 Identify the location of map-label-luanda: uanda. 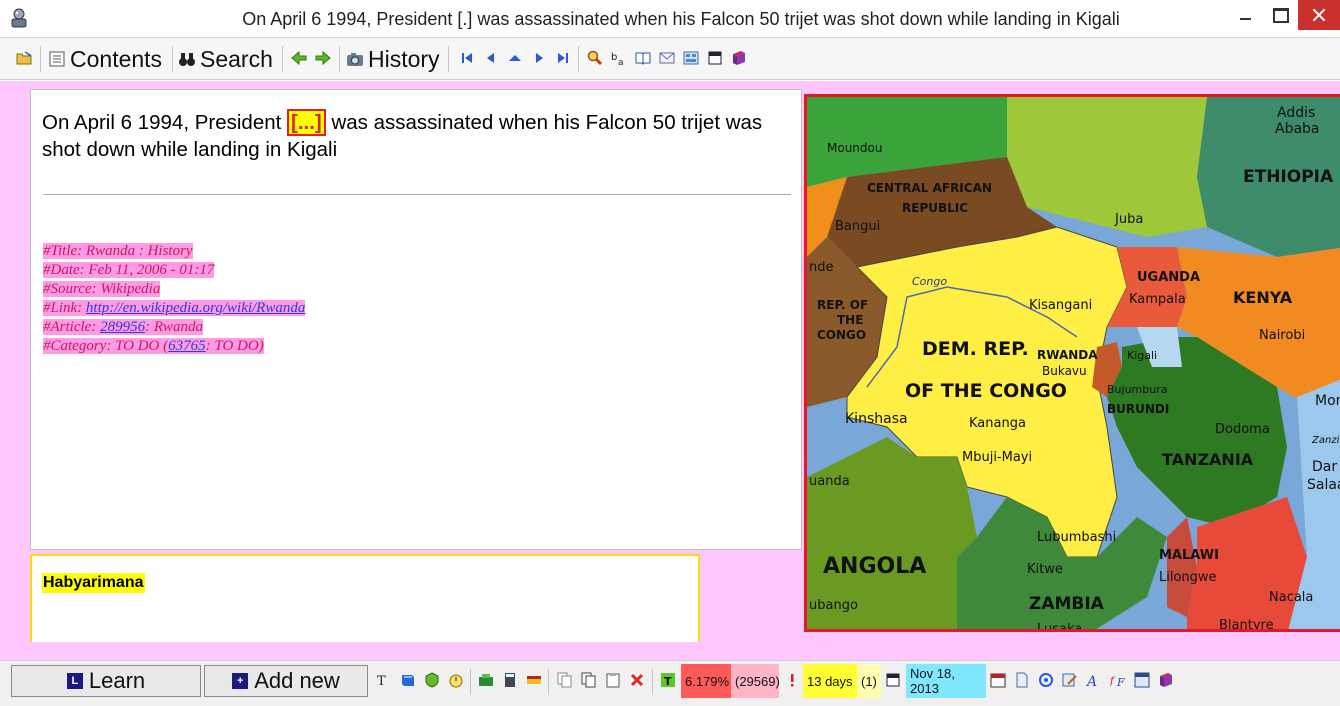
(829, 481).